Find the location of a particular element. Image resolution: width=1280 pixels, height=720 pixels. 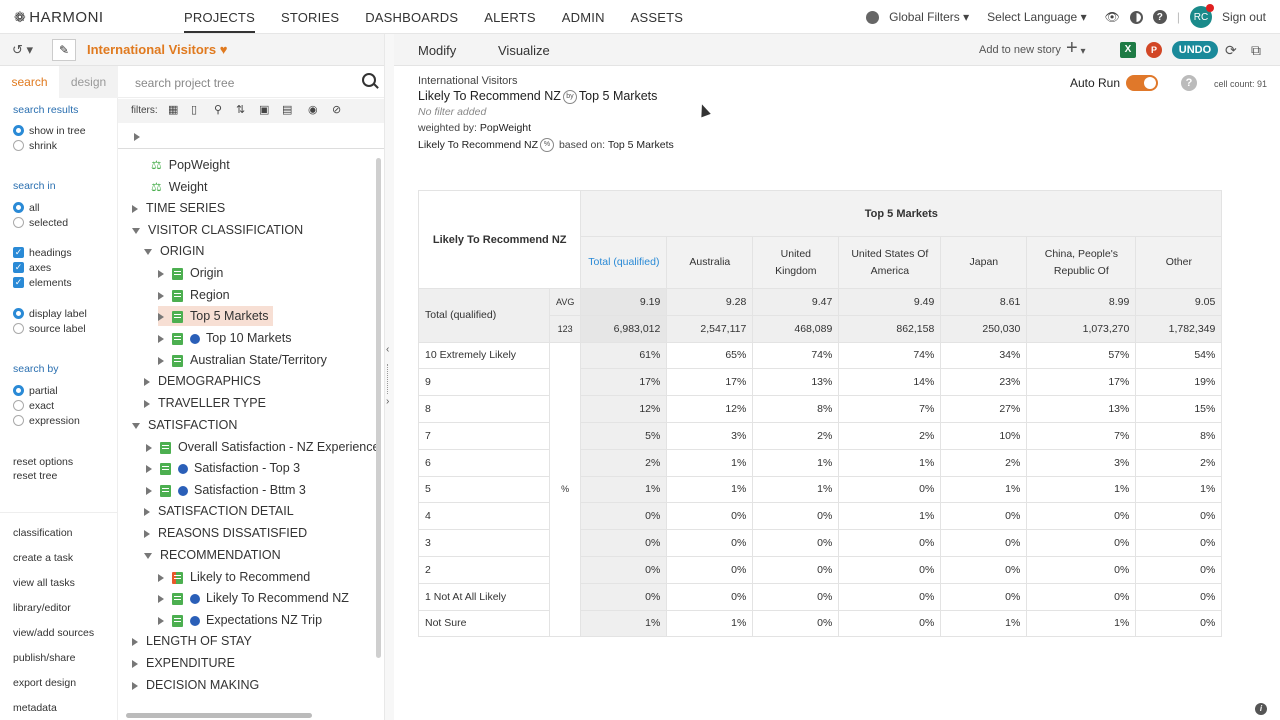

tree-search: search project tree is located at coordinates (251, 82).